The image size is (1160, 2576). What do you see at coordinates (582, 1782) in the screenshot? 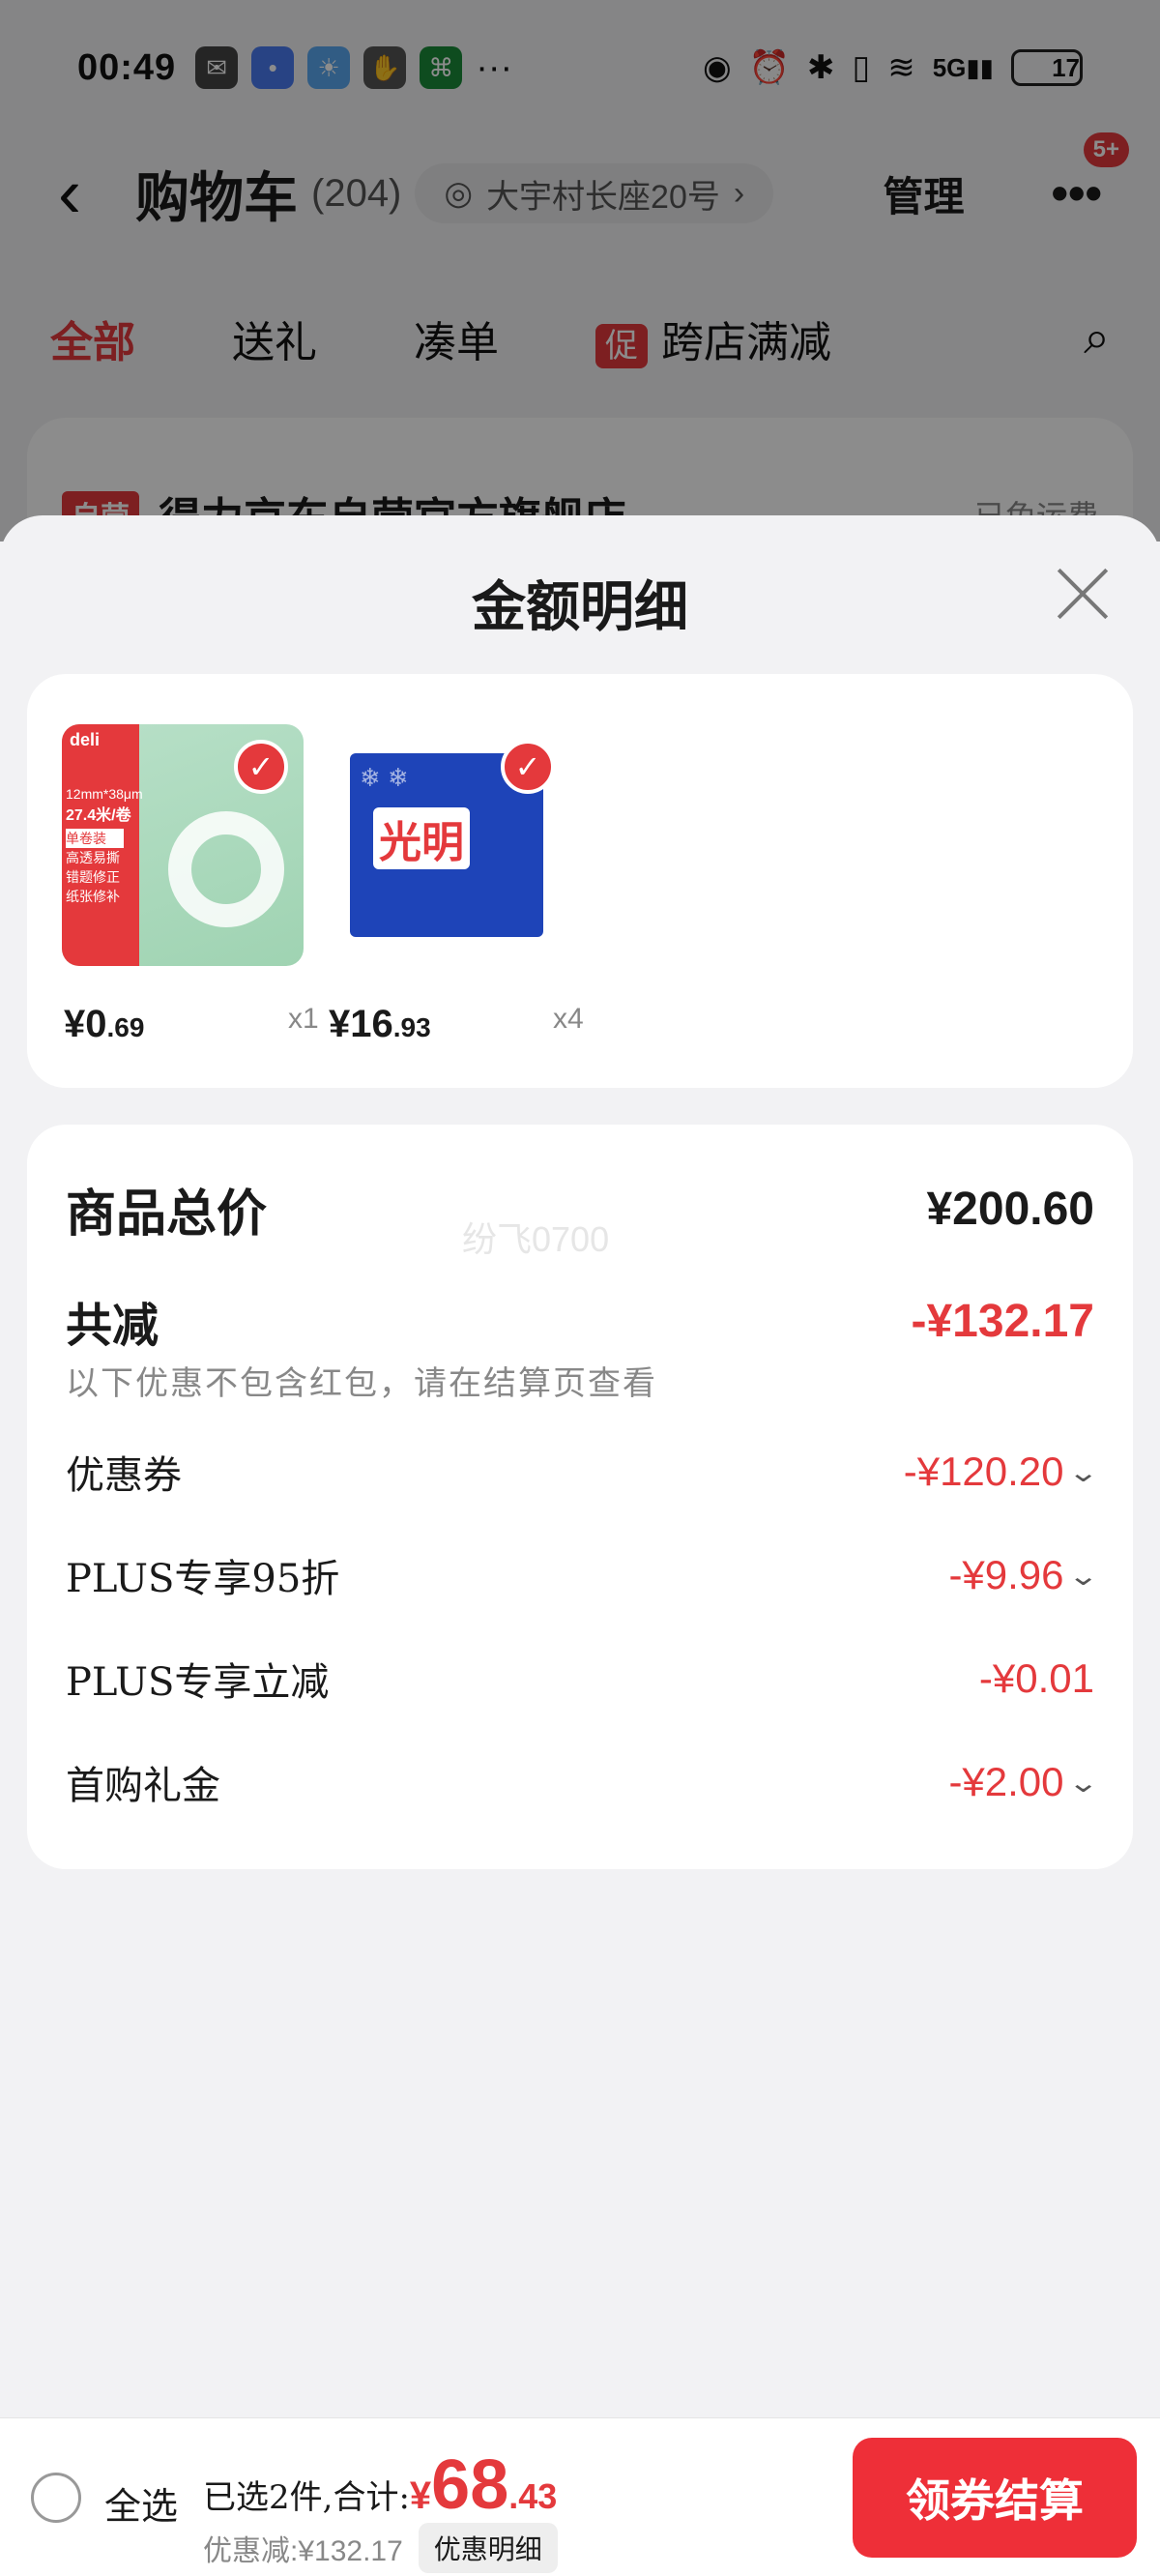
I see `discount-row-first-purchase: 首购礼金 -¥2.00 ⌄` at bounding box center [582, 1782].